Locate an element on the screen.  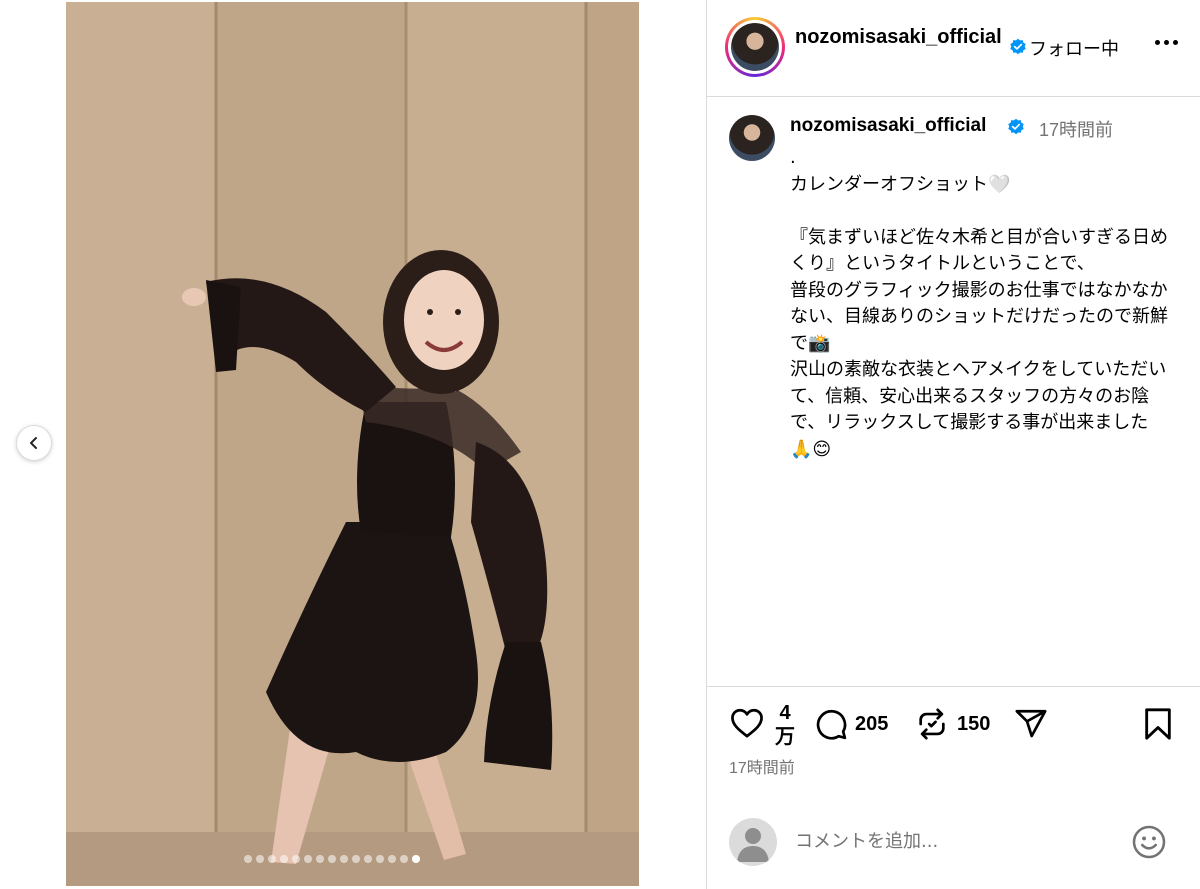
post-timestamp: 17時間前 is located at coordinates (762, 766).